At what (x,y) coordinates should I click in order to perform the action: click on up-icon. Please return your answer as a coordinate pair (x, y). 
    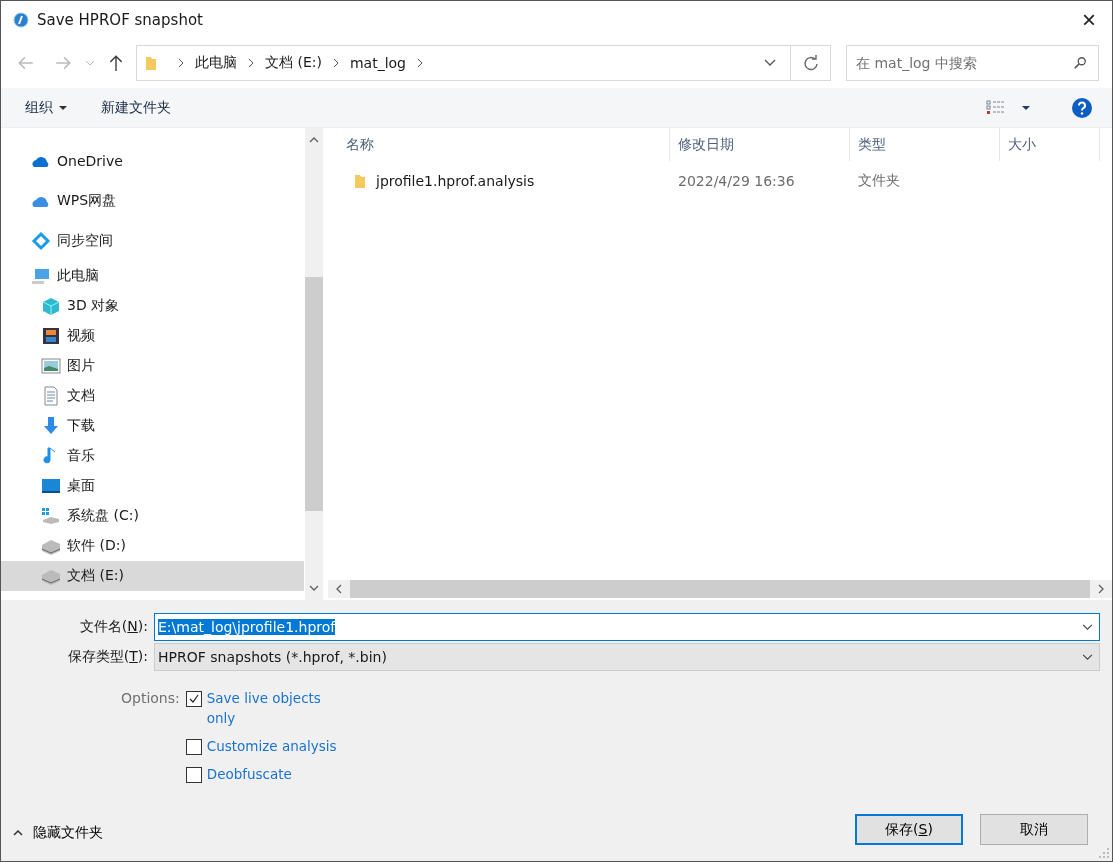
    Looking at the image, I should click on (116, 63).